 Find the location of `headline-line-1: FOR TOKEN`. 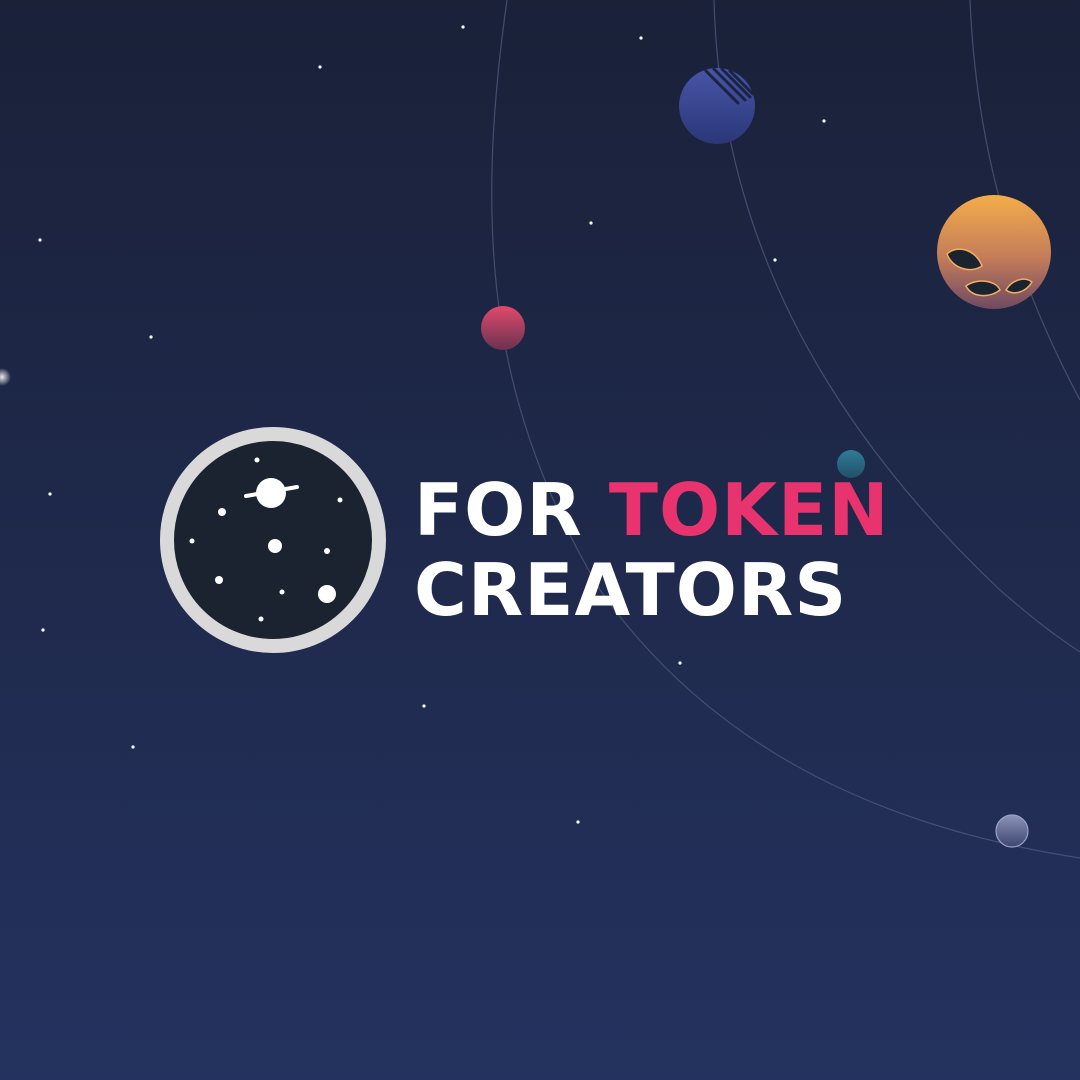

headline-line-1: FOR TOKEN is located at coordinates (651, 510).